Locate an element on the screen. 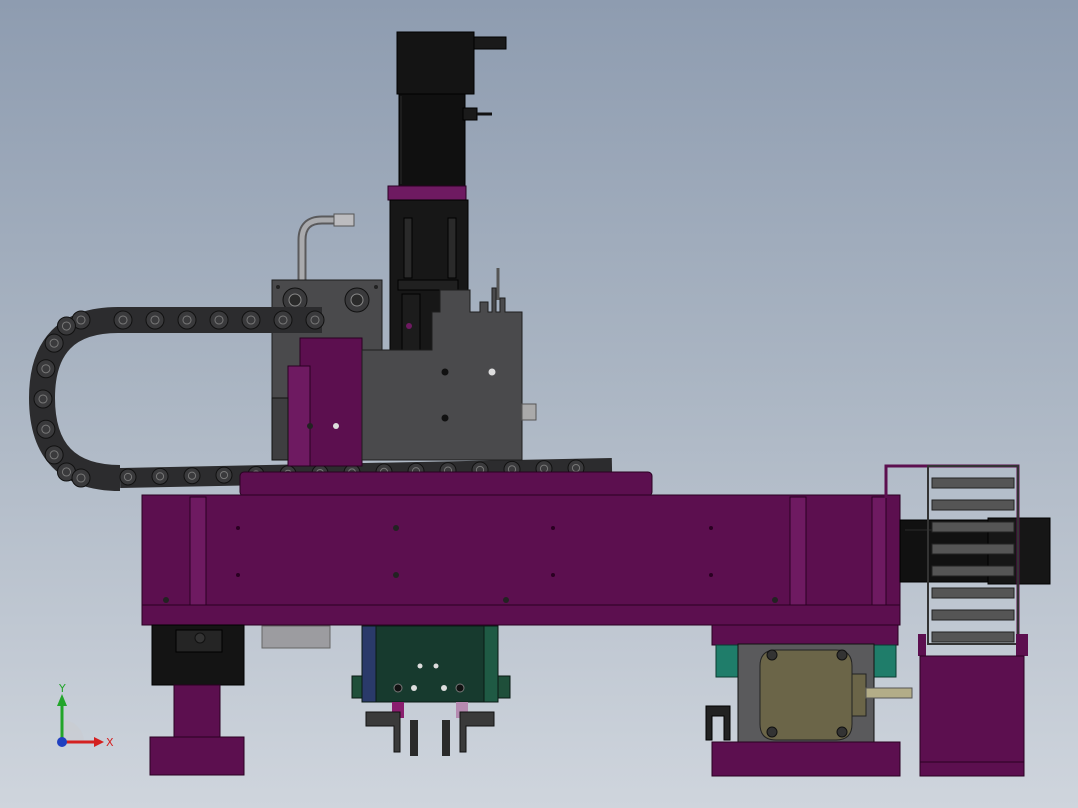  main-horizontal-beam is located at coordinates (521, 560).